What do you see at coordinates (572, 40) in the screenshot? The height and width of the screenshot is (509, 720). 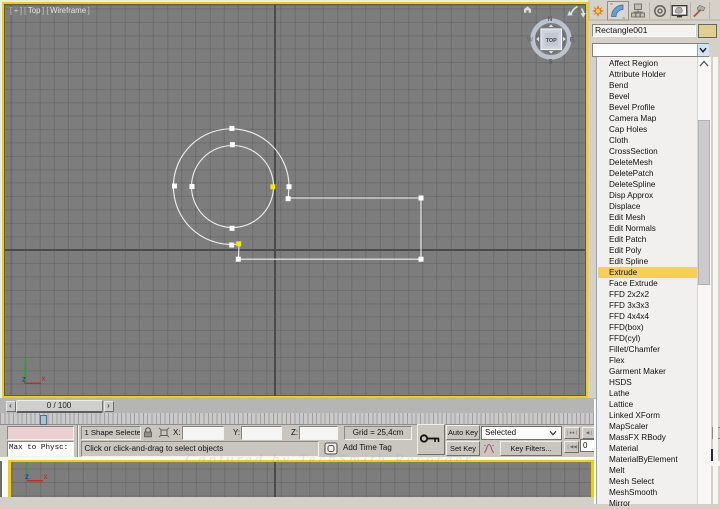 I see `svg-text: E` at bounding box center [572, 40].